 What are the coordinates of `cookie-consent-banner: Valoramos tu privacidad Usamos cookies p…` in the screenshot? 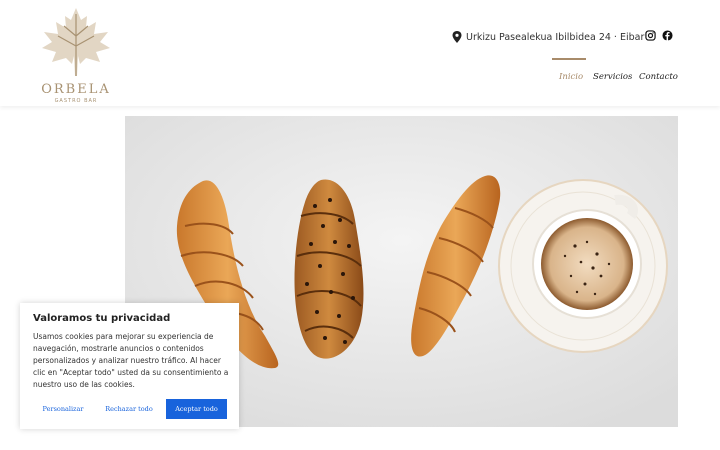 It's located at (129, 366).